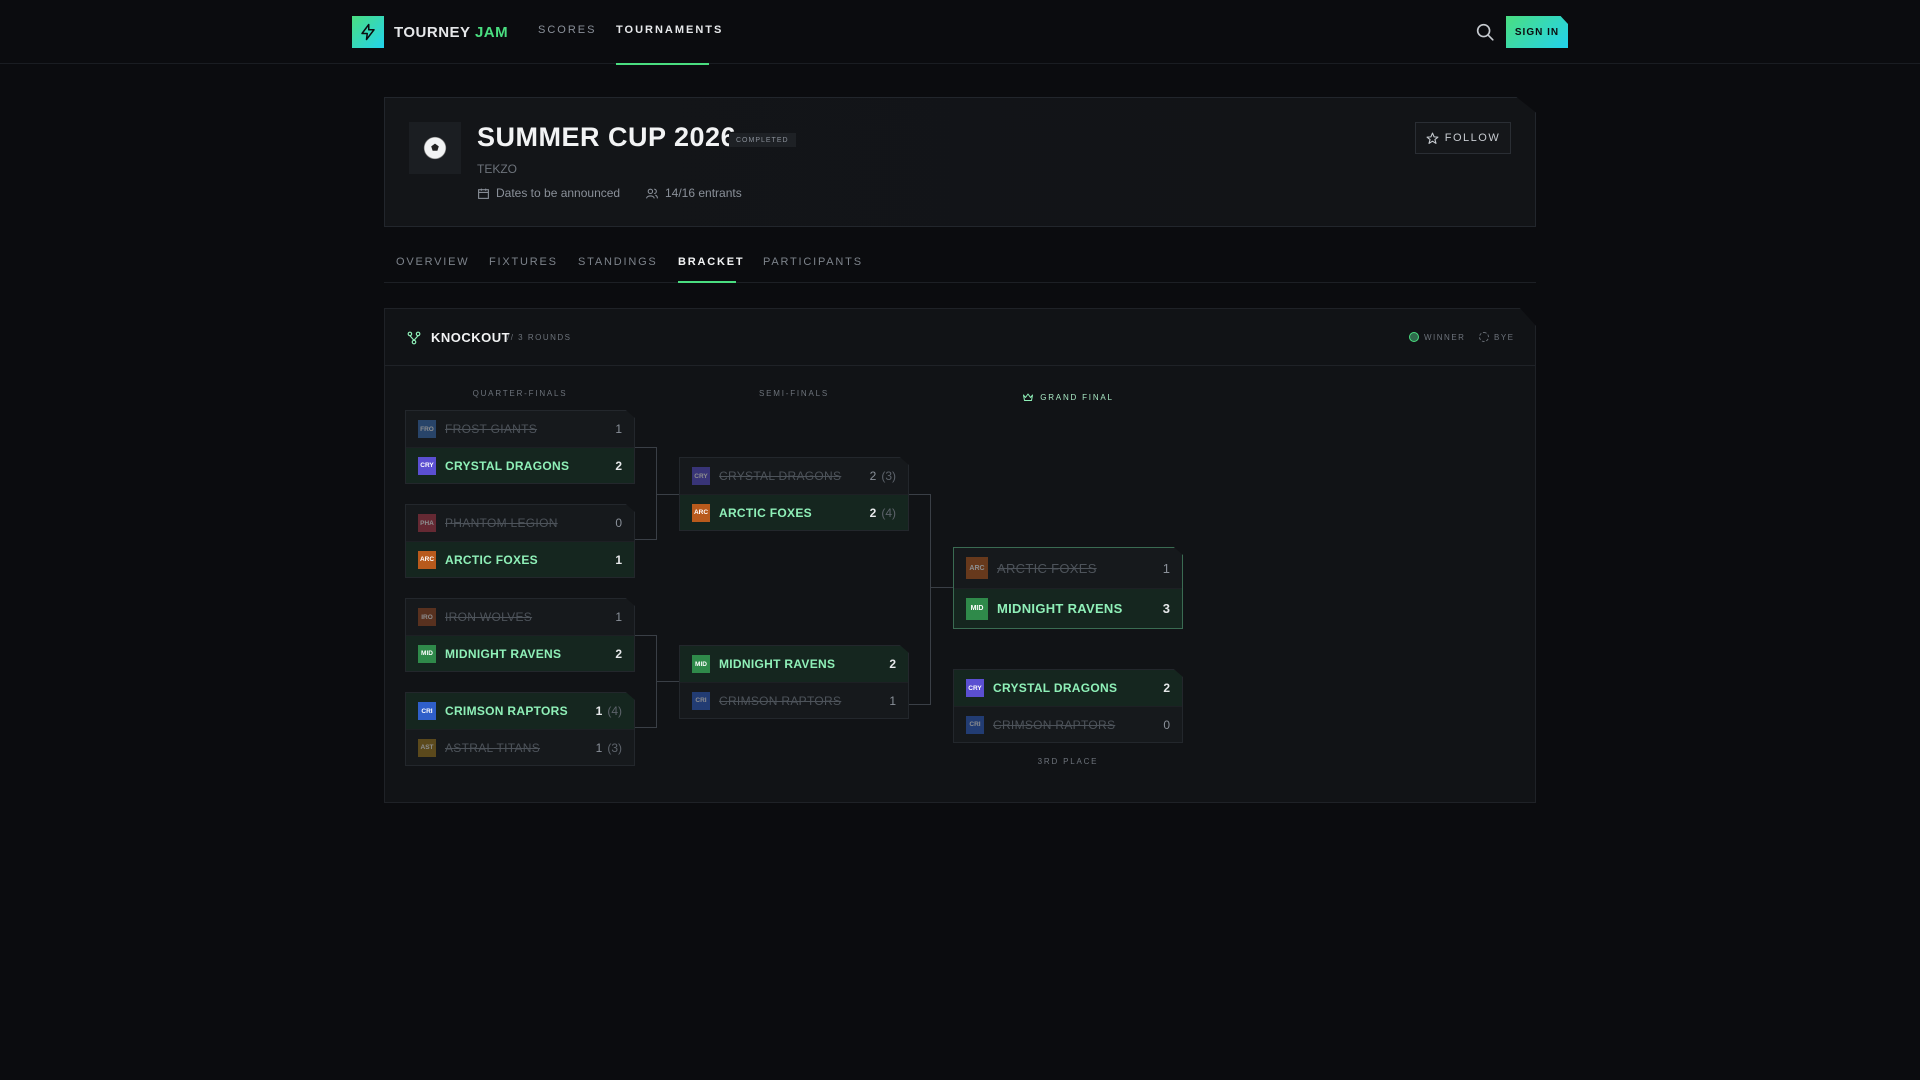 Image resolution: width=1920 pixels, height=1080 pixels. I want to click on team-row: IRO IRON WOLVES 1, so click(520, 617).